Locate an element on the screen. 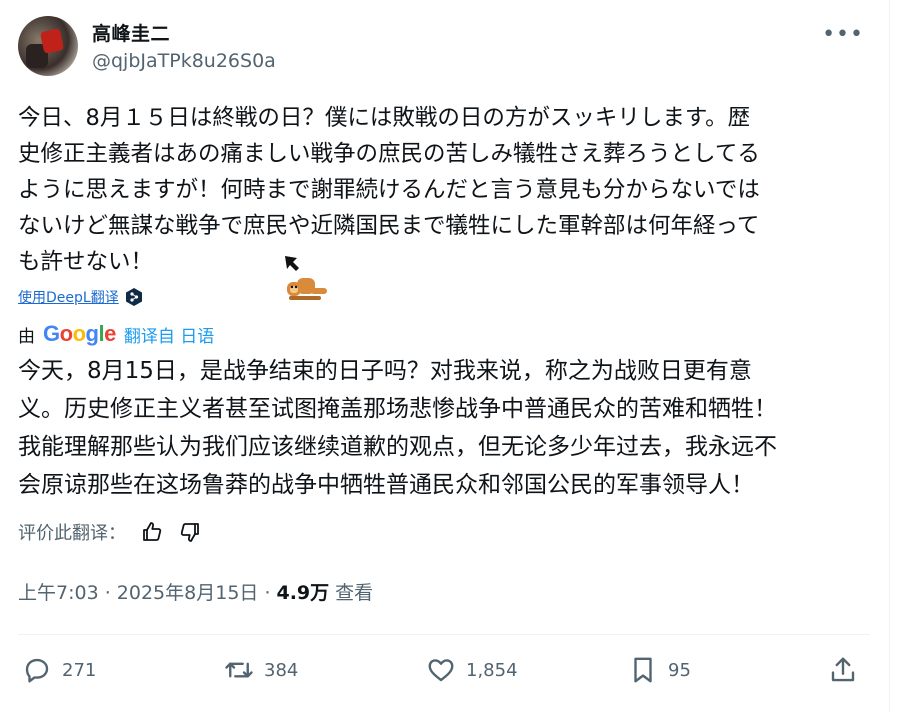 This screenshot has height=712, width=905. avatar is located at coordinates (48, 46).